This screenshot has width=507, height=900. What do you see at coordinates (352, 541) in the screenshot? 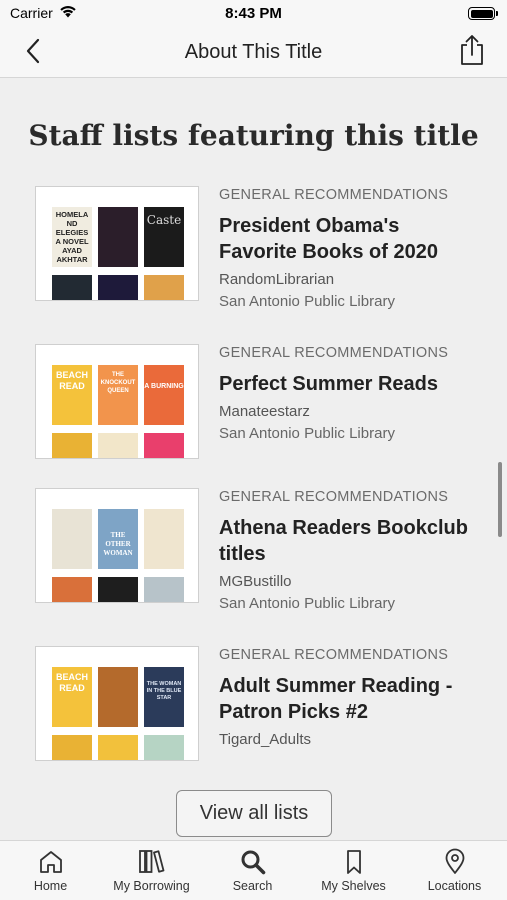
I see `list-title: Athena Readers Bookclub titles` at bounding box center [352, 541].